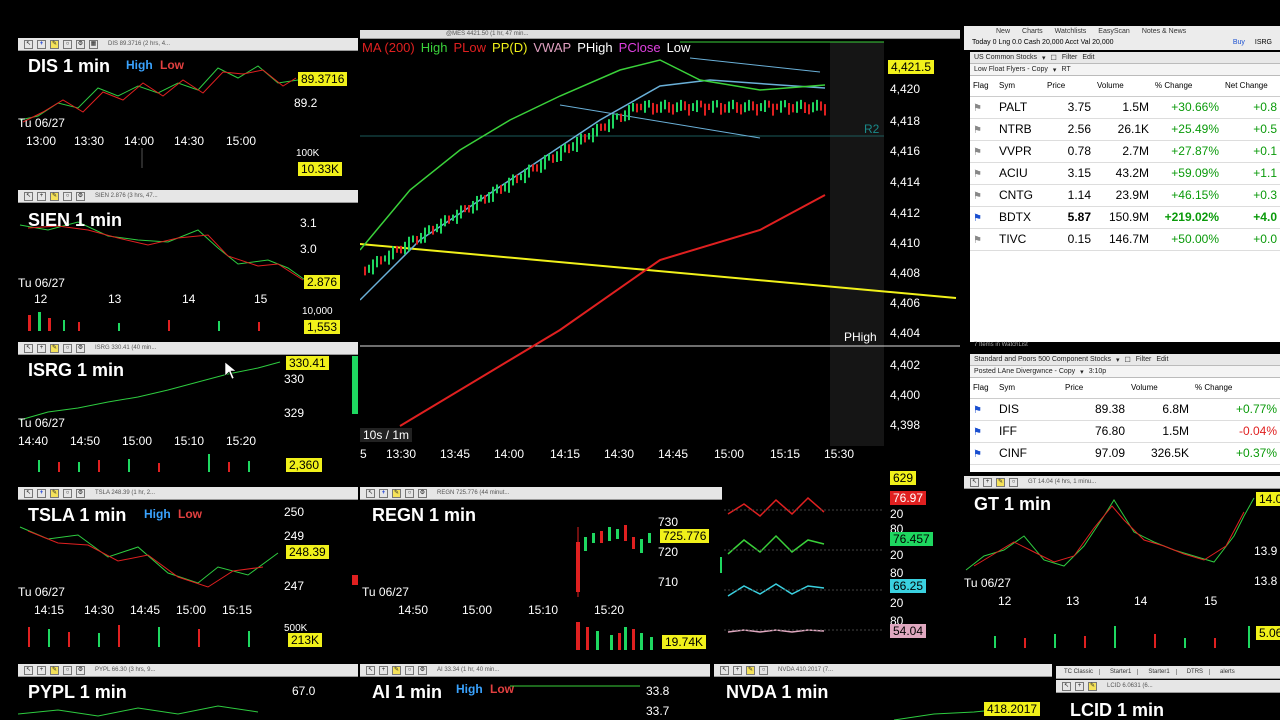 The height and width of the screenshot is (720, 1280). I want to click on x-label: 13:45, so click(455, 454).